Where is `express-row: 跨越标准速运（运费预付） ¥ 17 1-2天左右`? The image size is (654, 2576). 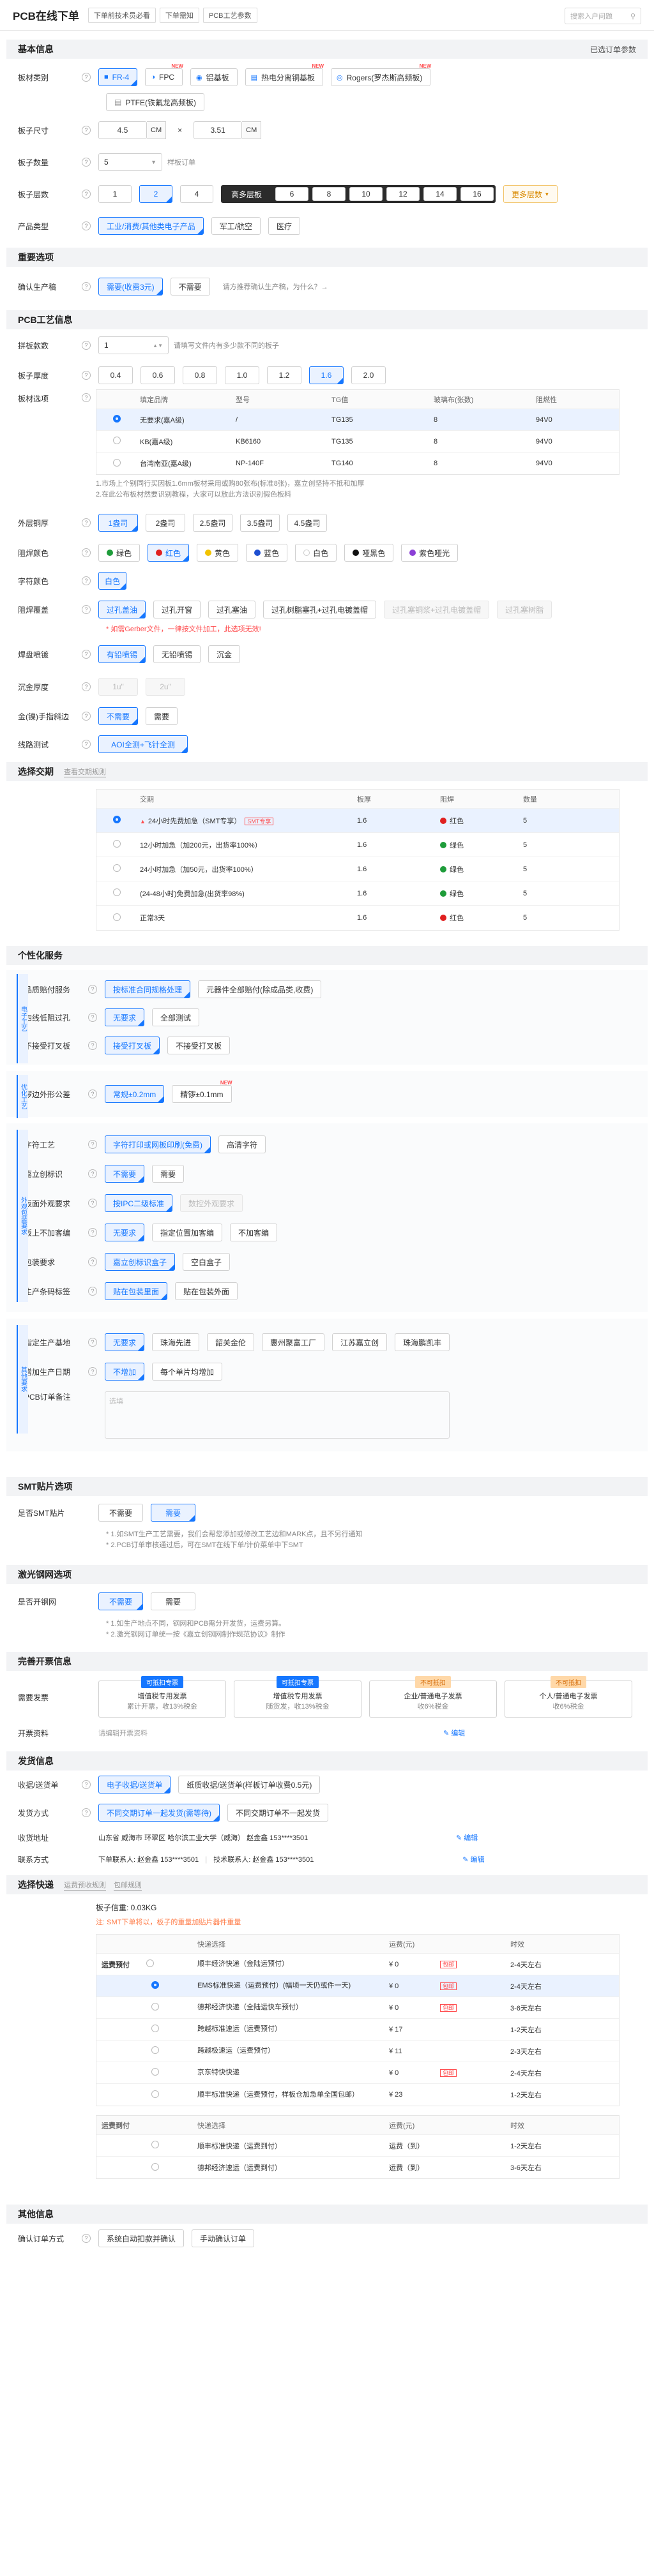 express-row: 跨越标准速运（运费预付） ¥ 17 1-2天左右 is located at coordinates (357, 2030).